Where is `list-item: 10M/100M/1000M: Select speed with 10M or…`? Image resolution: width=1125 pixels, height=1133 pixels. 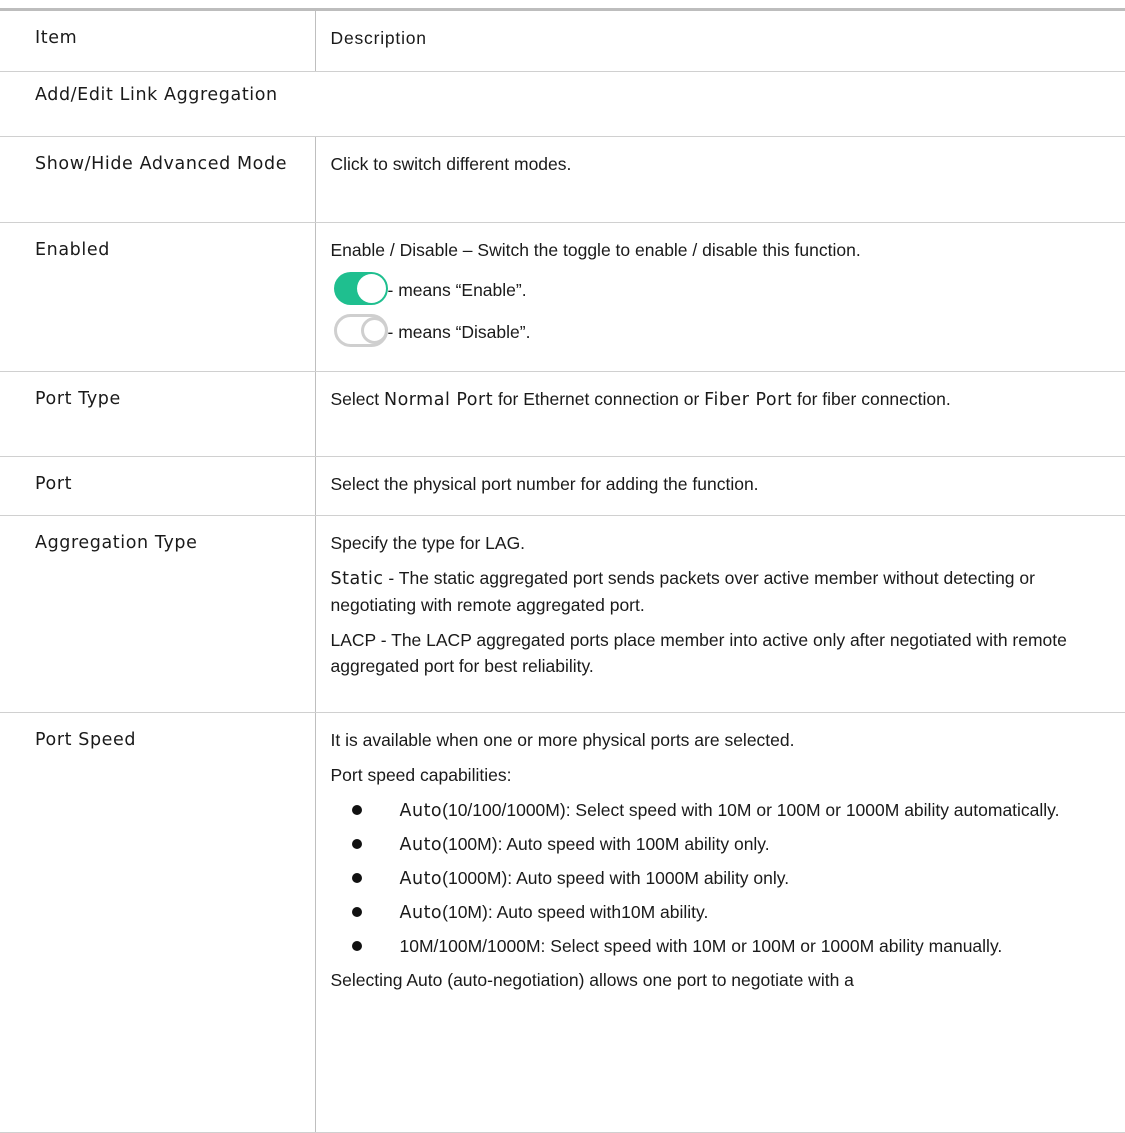 list-item: 10M/100M/1000M: Select speed with 10M or… is located at coordinates (720, 946).